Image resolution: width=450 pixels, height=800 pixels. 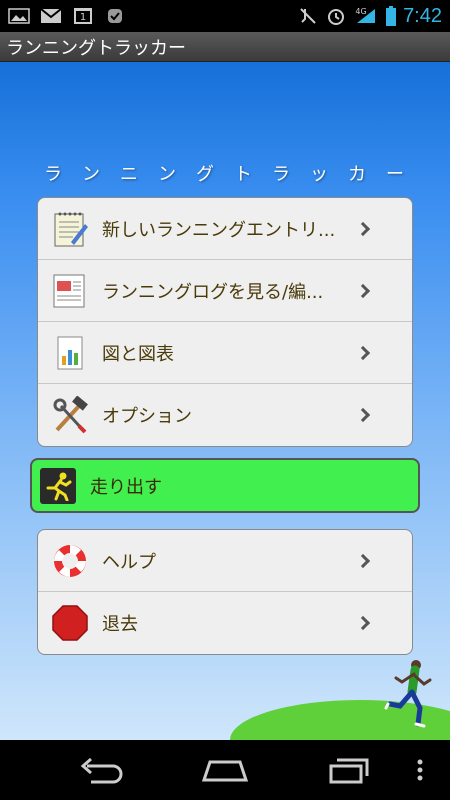 What do you see at coordinates (225, 16) in the screenshot?
I see `status-bar: 1 4G 7:42` at bounding box center [225, 16].